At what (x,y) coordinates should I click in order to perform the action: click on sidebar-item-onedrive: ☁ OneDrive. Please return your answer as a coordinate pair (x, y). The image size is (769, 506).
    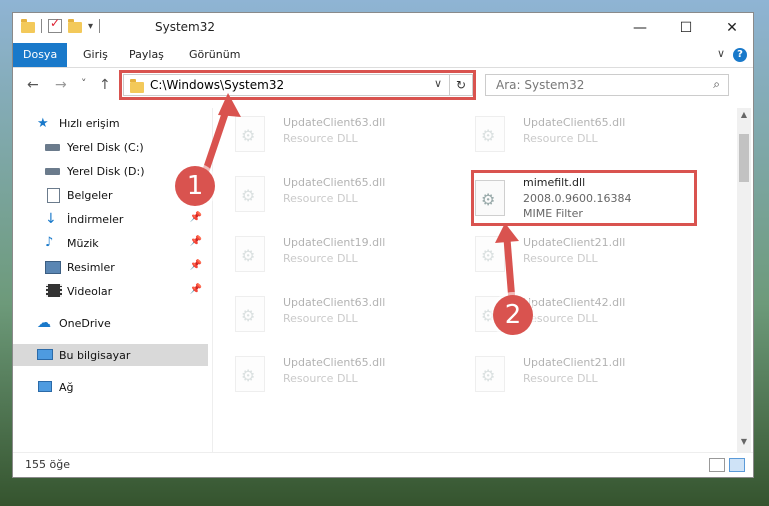
    Looking at the image, I should click on (110, 323).